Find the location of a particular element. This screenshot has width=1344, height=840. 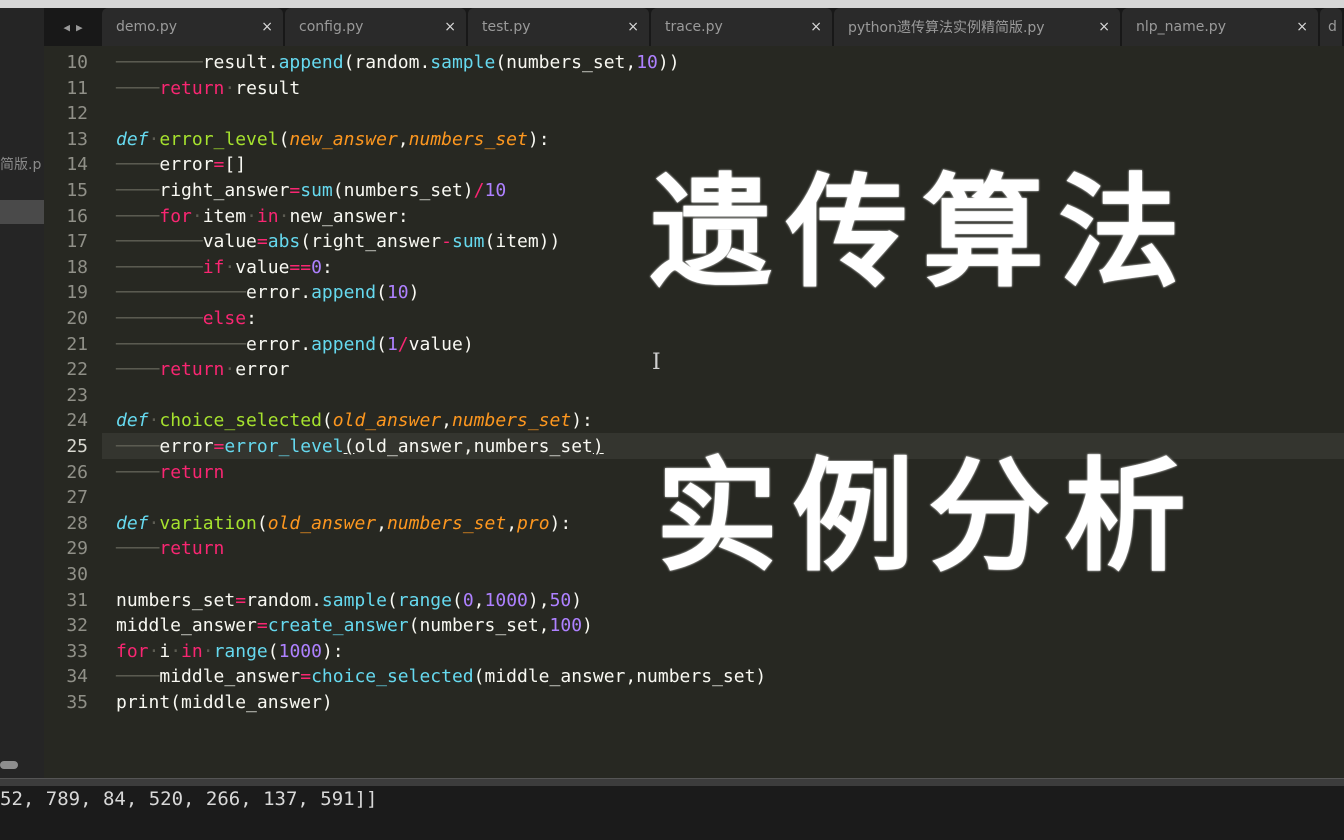

code-line: ────right_answer=sum(numbers_set)/10 is located at coordinates (311, 190).